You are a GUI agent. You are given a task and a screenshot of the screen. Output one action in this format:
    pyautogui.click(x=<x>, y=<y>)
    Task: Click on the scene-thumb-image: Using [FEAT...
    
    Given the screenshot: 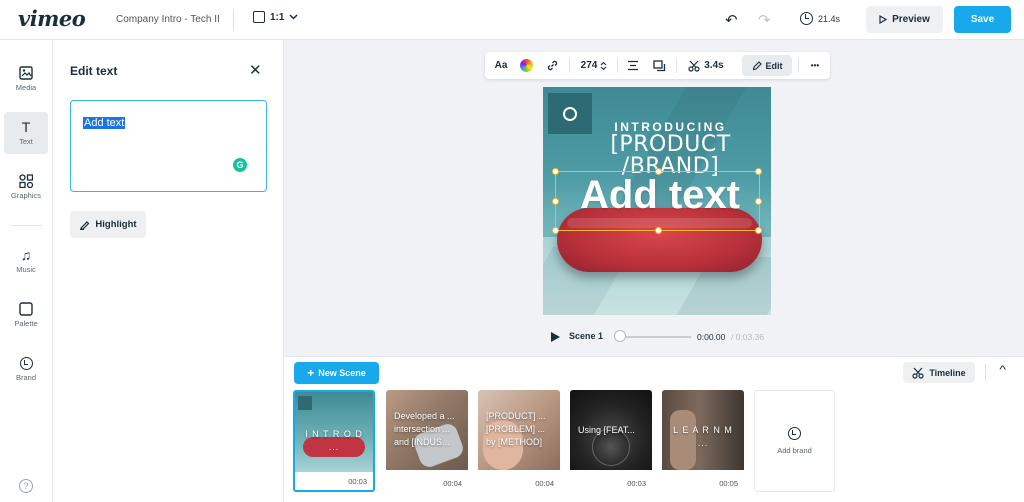 What is the action you would take?
    pyautogui.click(x=611, y=430)
    